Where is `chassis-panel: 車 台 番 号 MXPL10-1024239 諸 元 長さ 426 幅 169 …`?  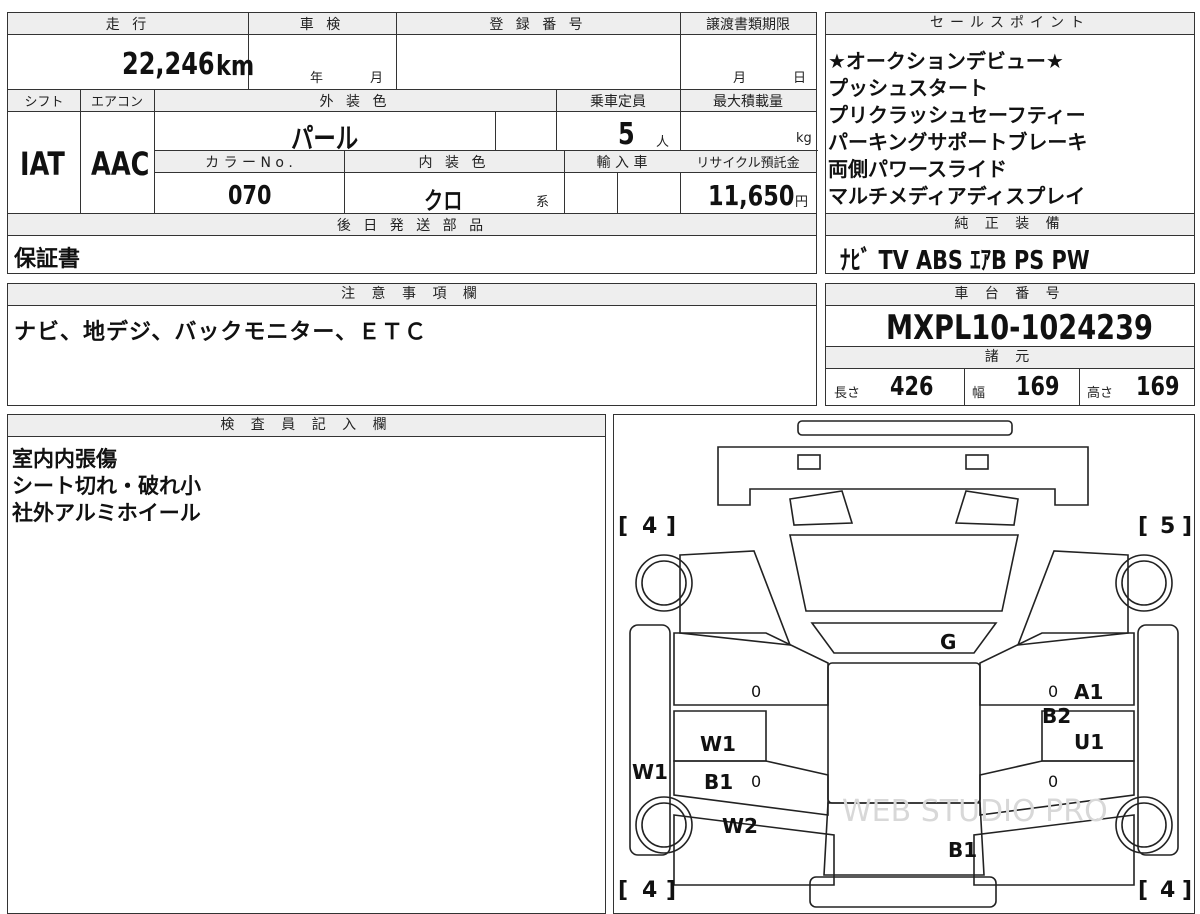
chassis-panel: 車 台 番 号 MXPL10-1024239 諸 元 長さ 426 幅 169 … is located at coordinates (1010, 344).